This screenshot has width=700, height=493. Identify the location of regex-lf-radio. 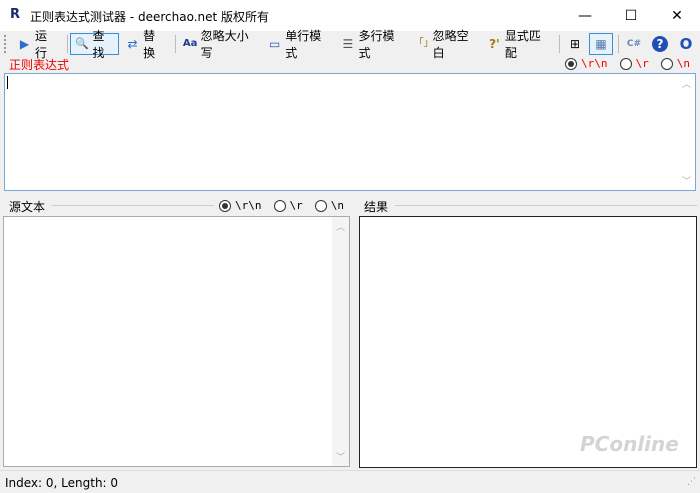
(666, 63).